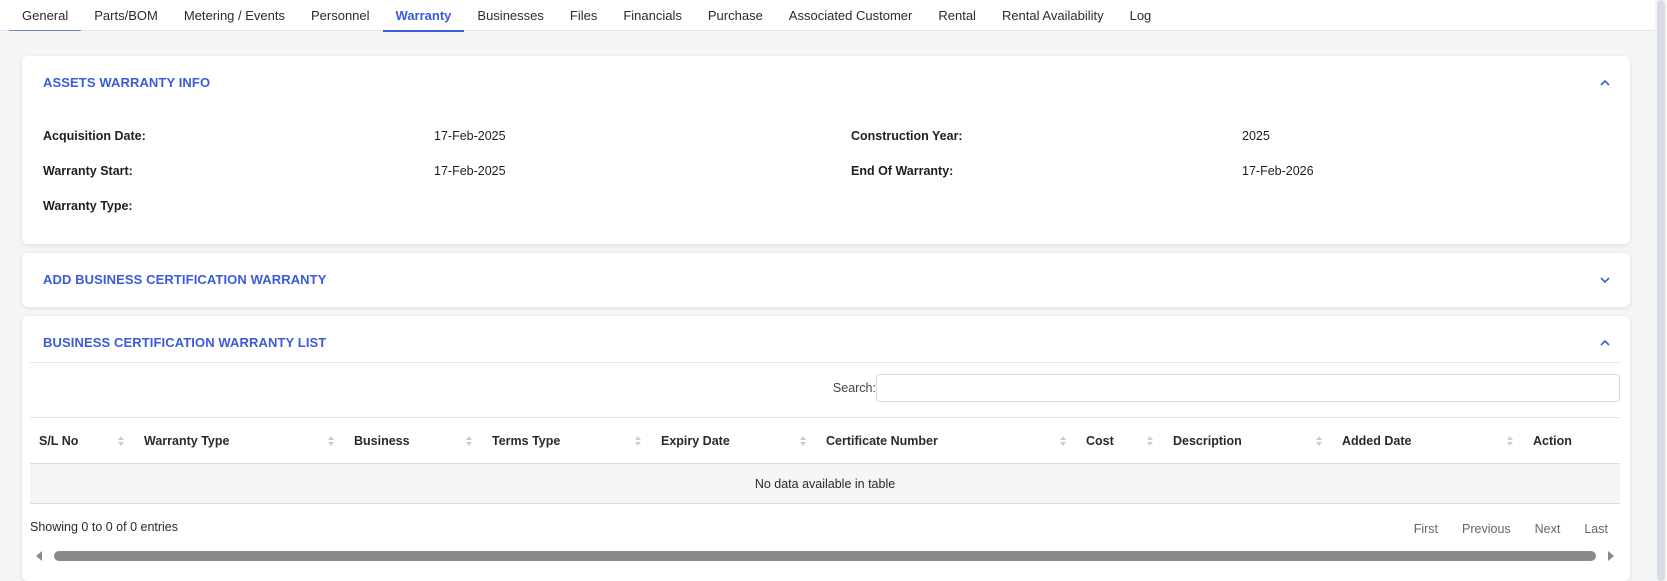 This screenshot has width=1667, height=581. Describe the element at coordinates (234, 15) in the screenshot. I see `tab-metering-events: Metering / Events` at that location.